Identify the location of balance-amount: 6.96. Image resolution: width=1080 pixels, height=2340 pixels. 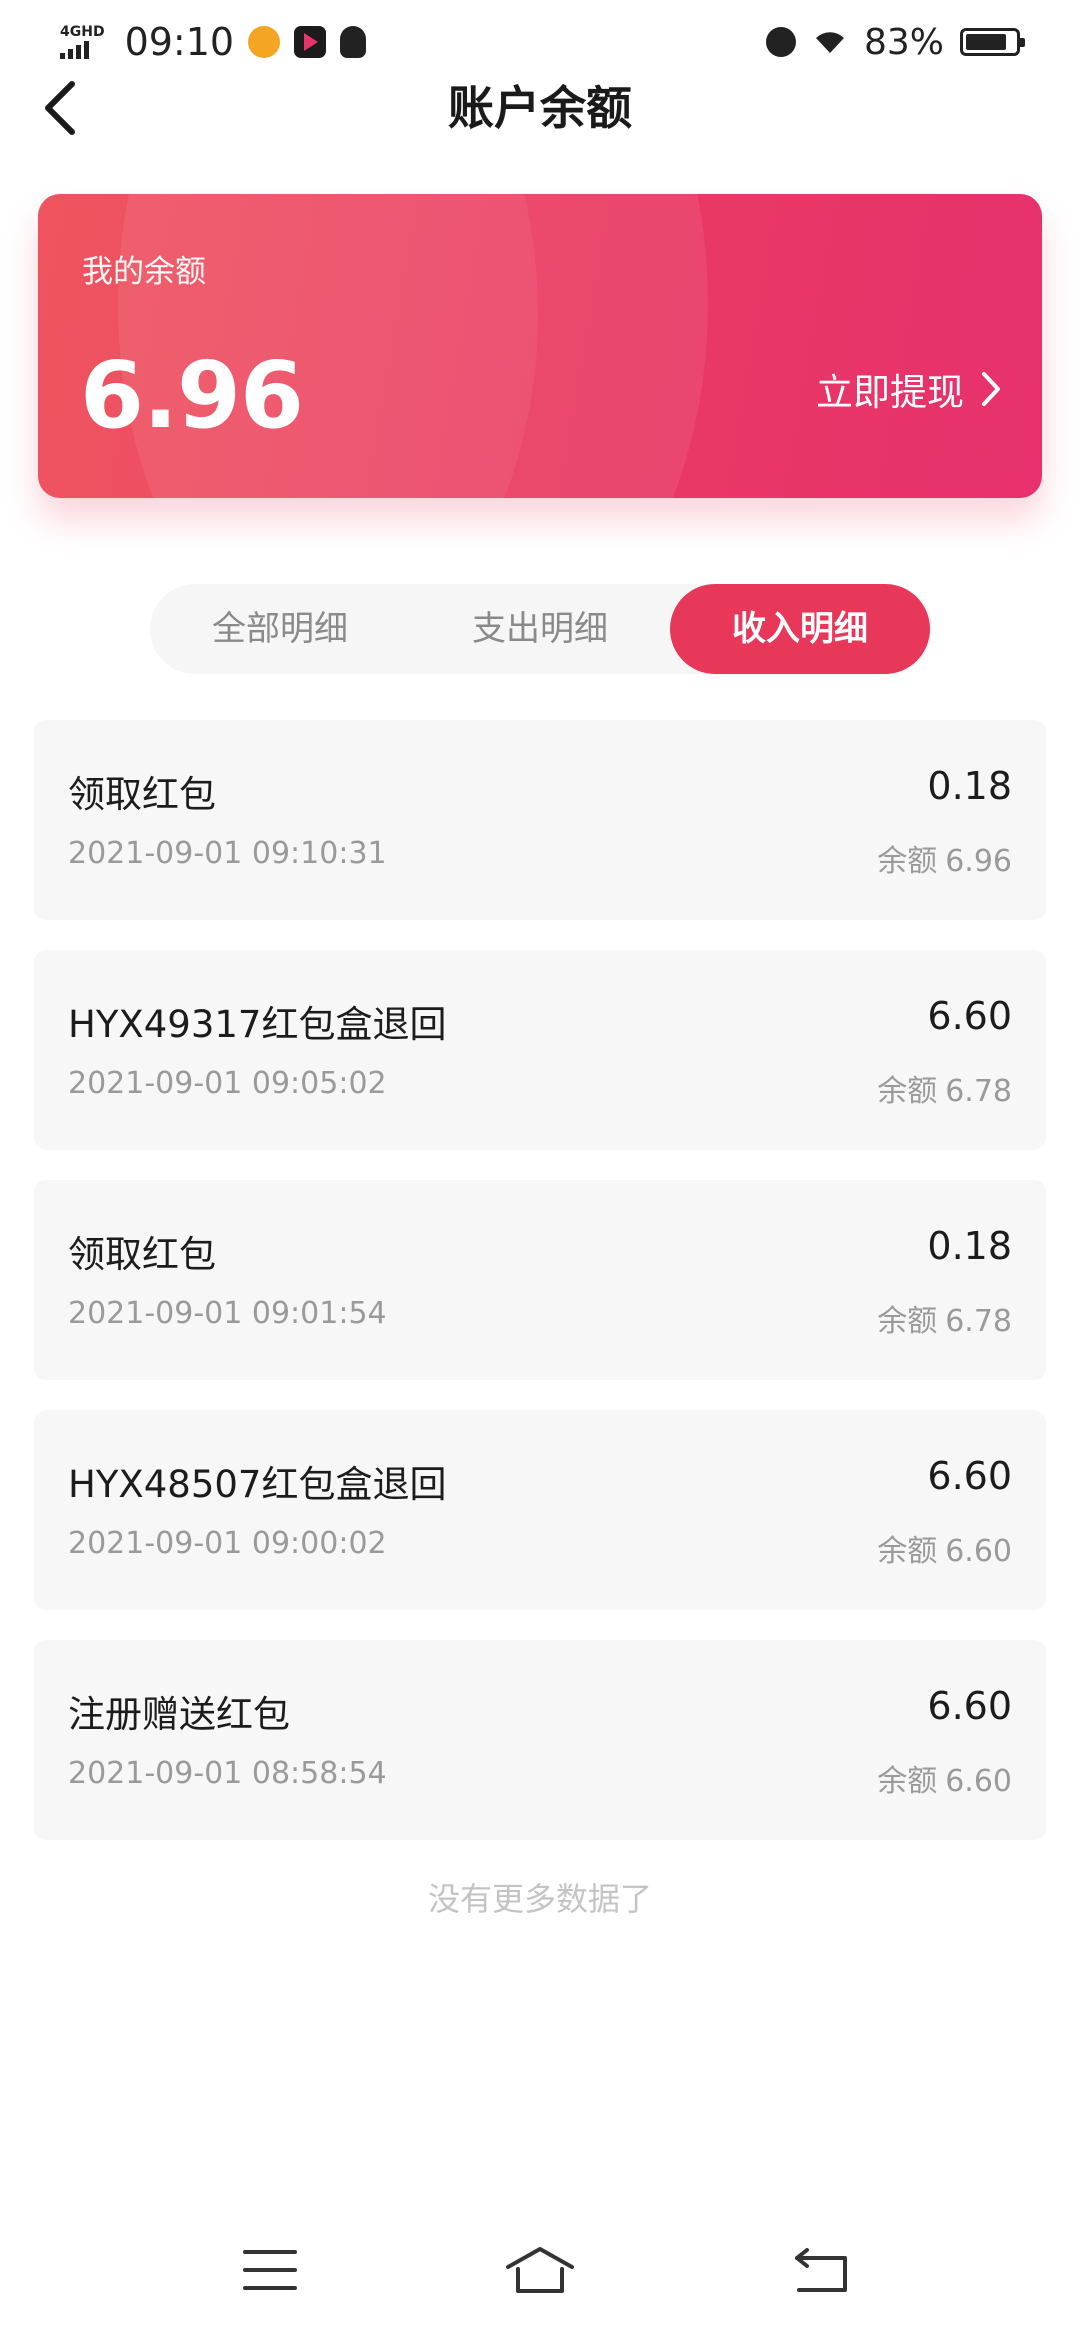
(192, 395).